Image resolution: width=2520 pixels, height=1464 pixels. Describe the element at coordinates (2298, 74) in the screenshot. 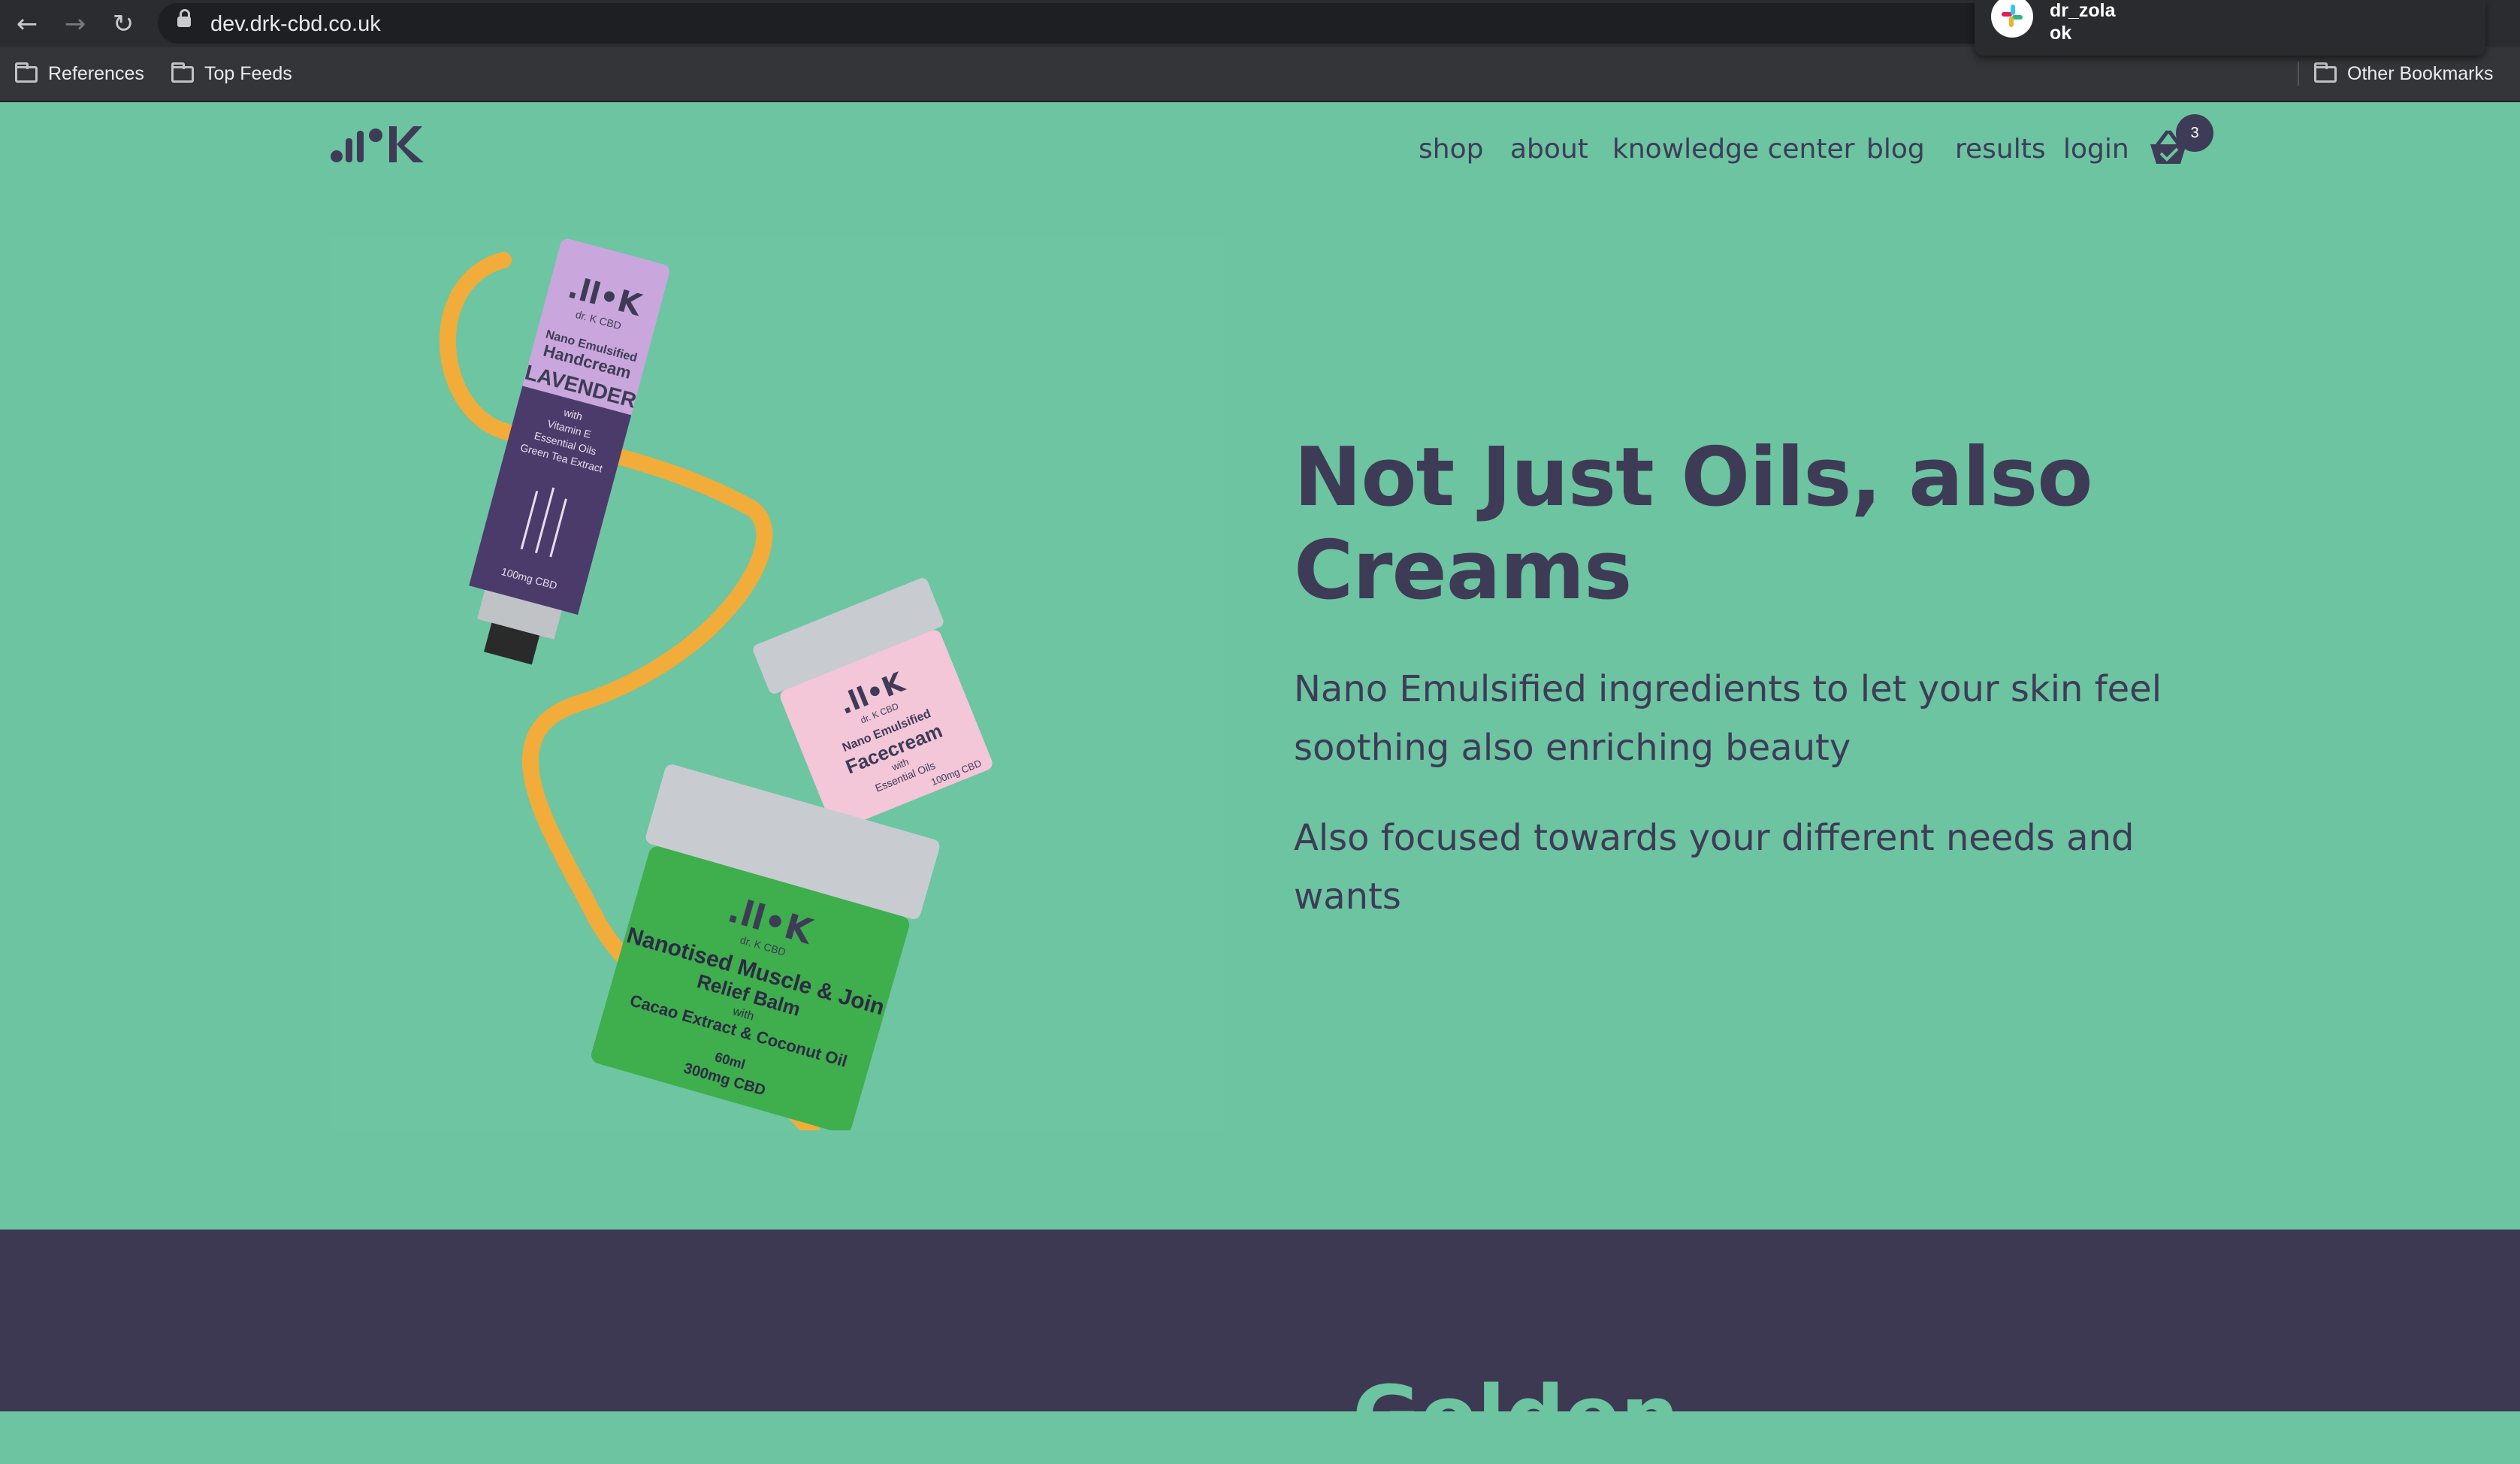

I see `bookmark-divider` at that location.